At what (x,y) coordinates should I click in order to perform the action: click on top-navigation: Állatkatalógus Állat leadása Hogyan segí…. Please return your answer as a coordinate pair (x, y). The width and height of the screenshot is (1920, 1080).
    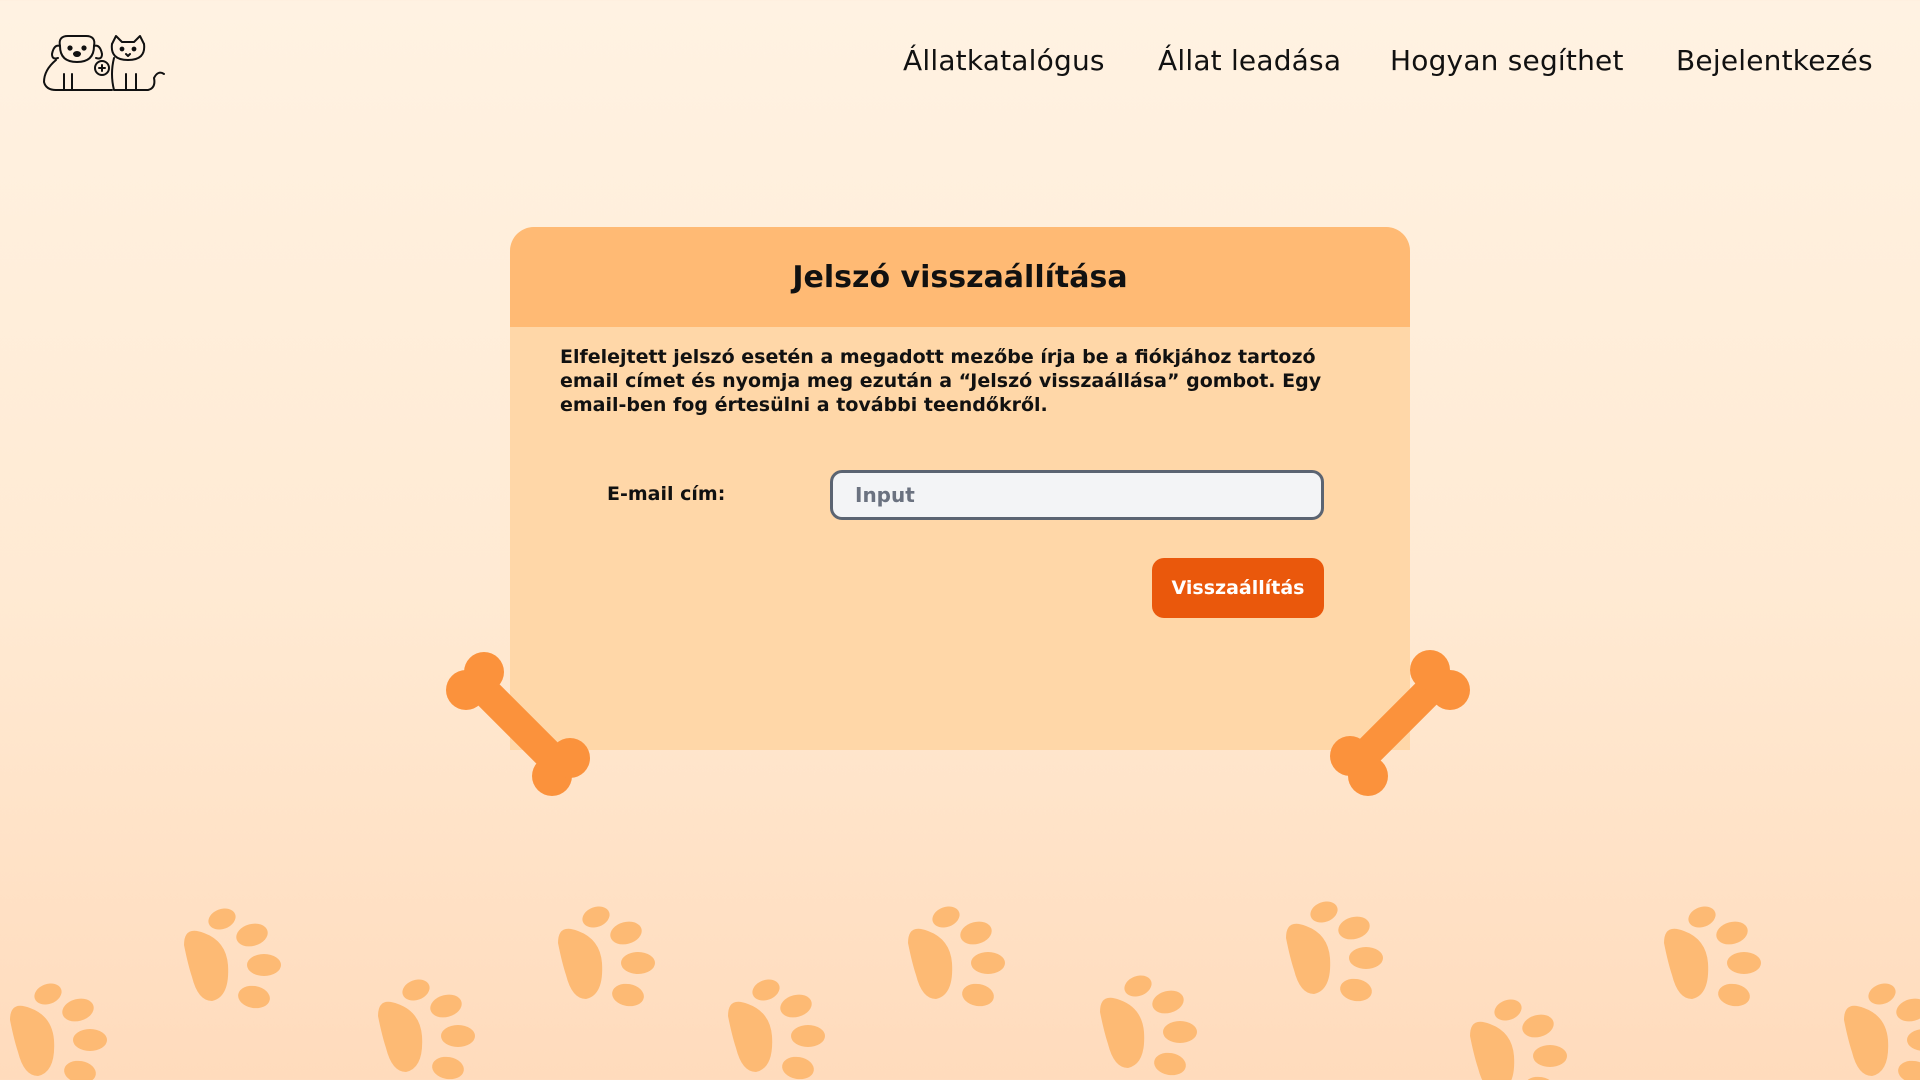
    Looking at the image, I should click on (960, 64).